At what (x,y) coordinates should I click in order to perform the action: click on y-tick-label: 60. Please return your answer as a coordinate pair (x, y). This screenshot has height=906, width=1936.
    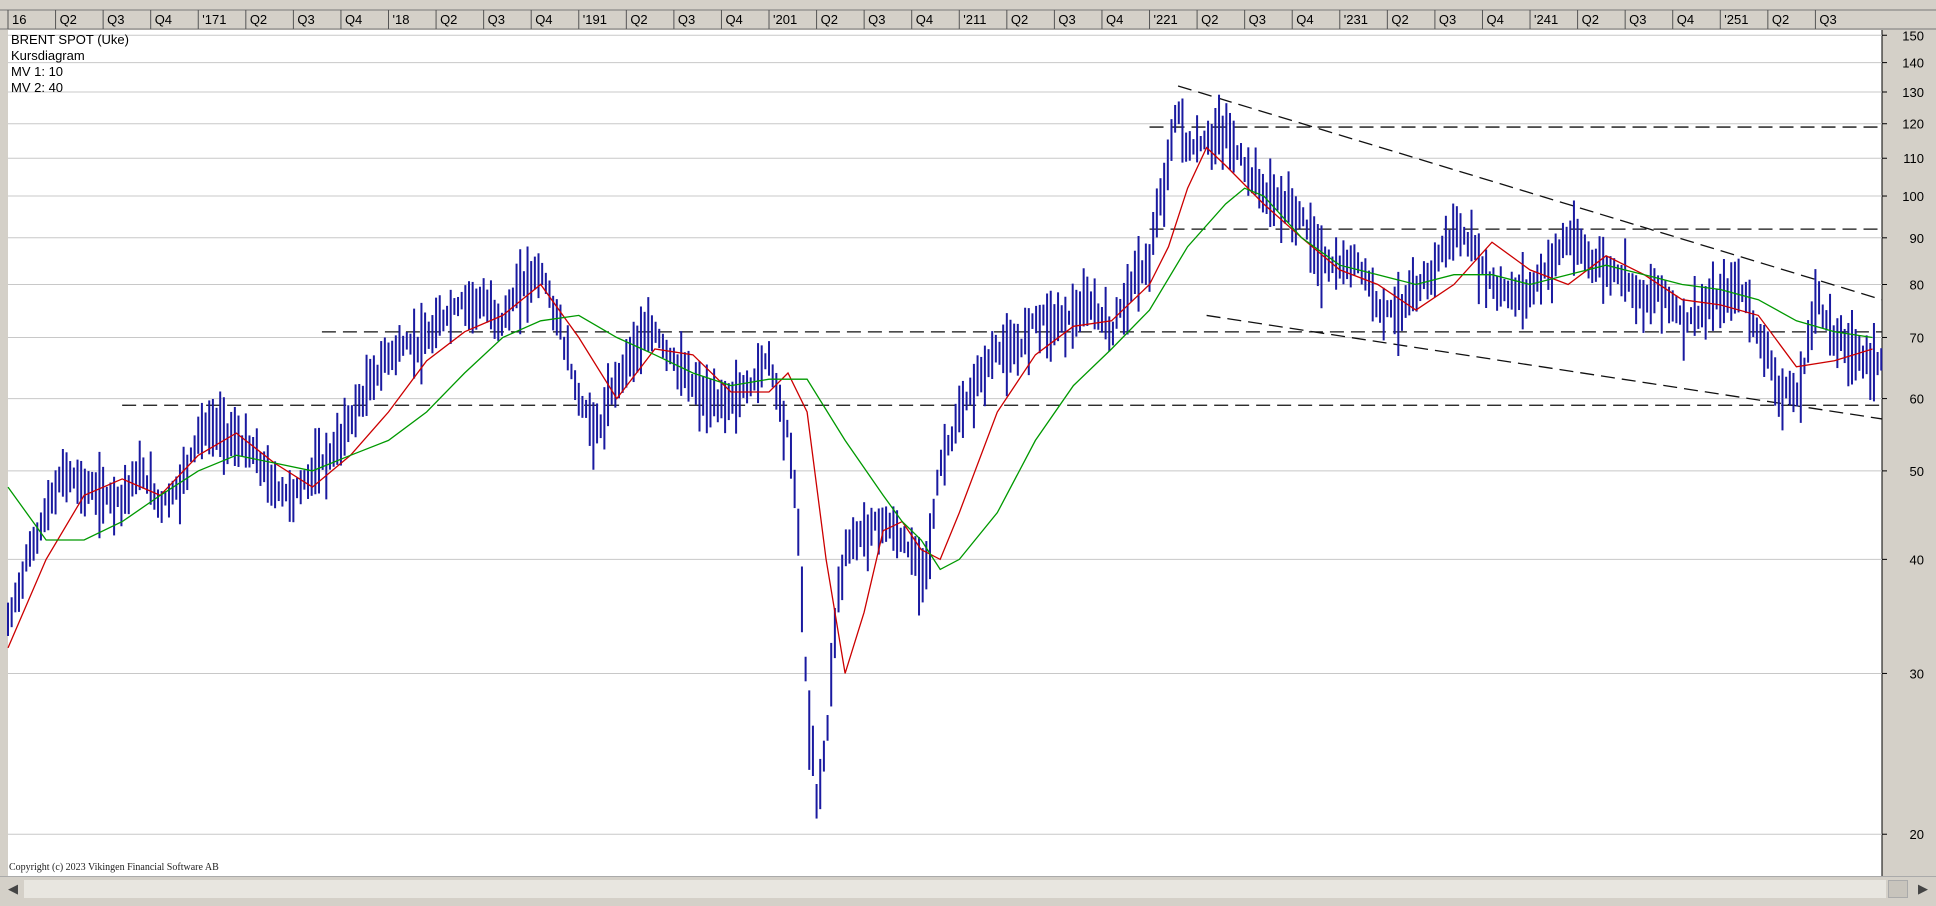
    Looking at the image, I should click on (1917, 399).